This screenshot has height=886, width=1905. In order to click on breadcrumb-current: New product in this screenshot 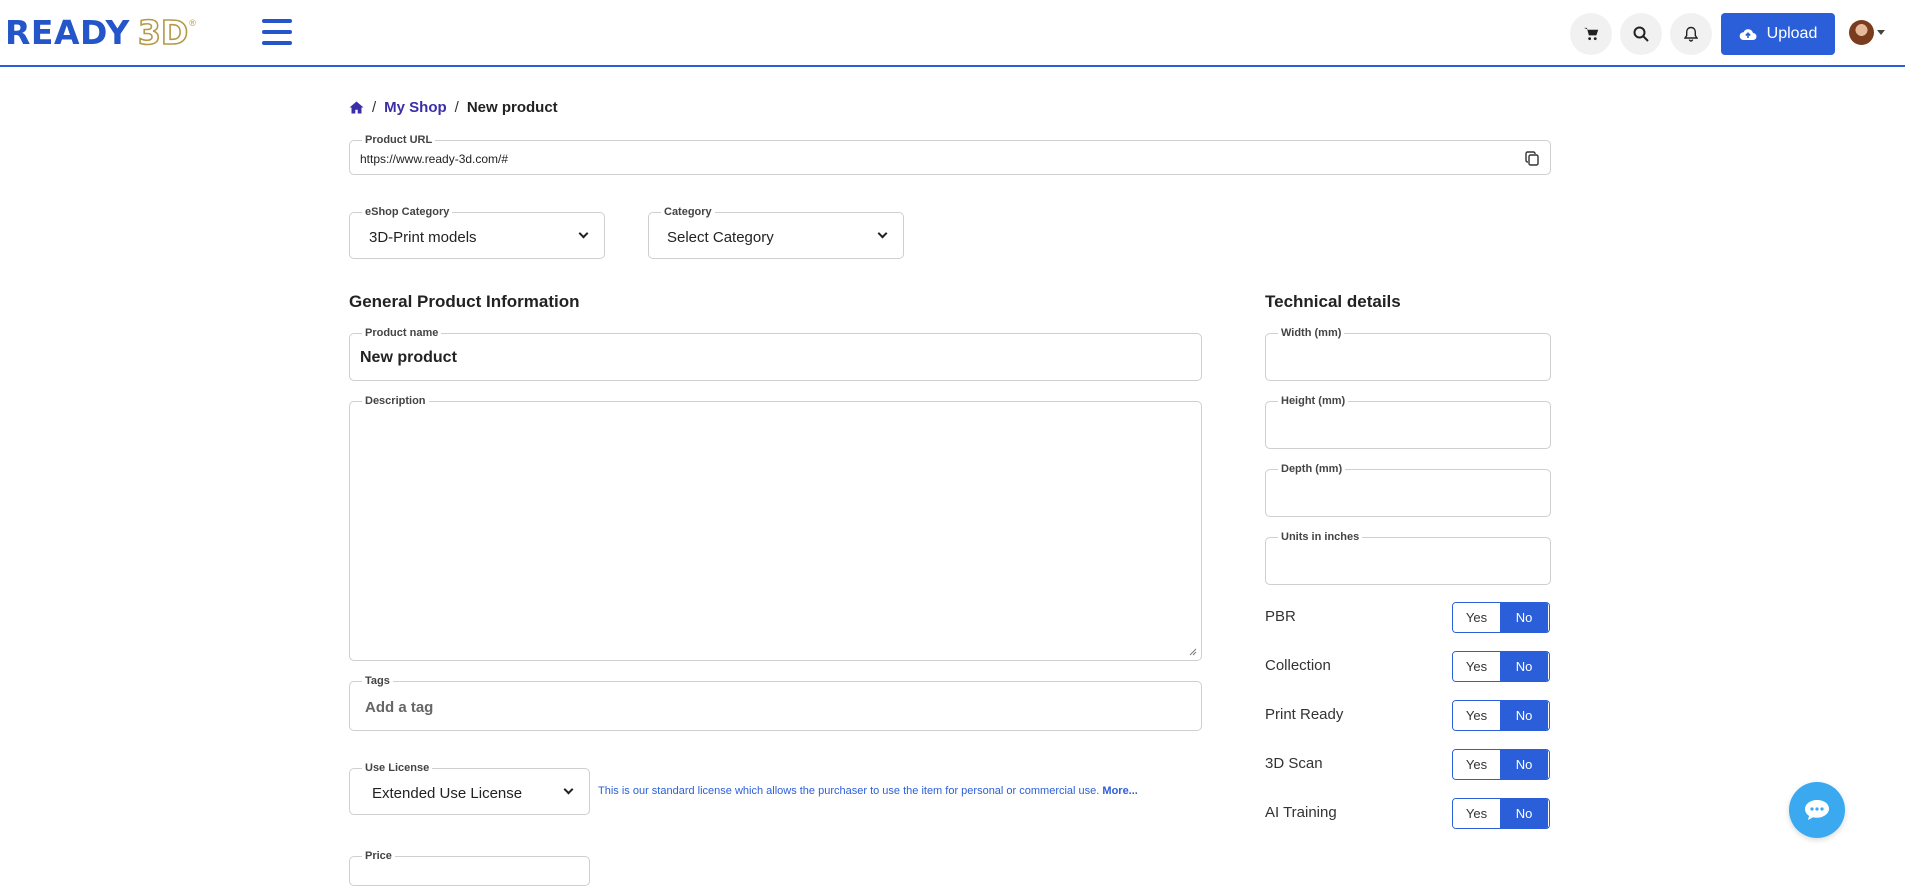, I will do `click(512, 107)`.